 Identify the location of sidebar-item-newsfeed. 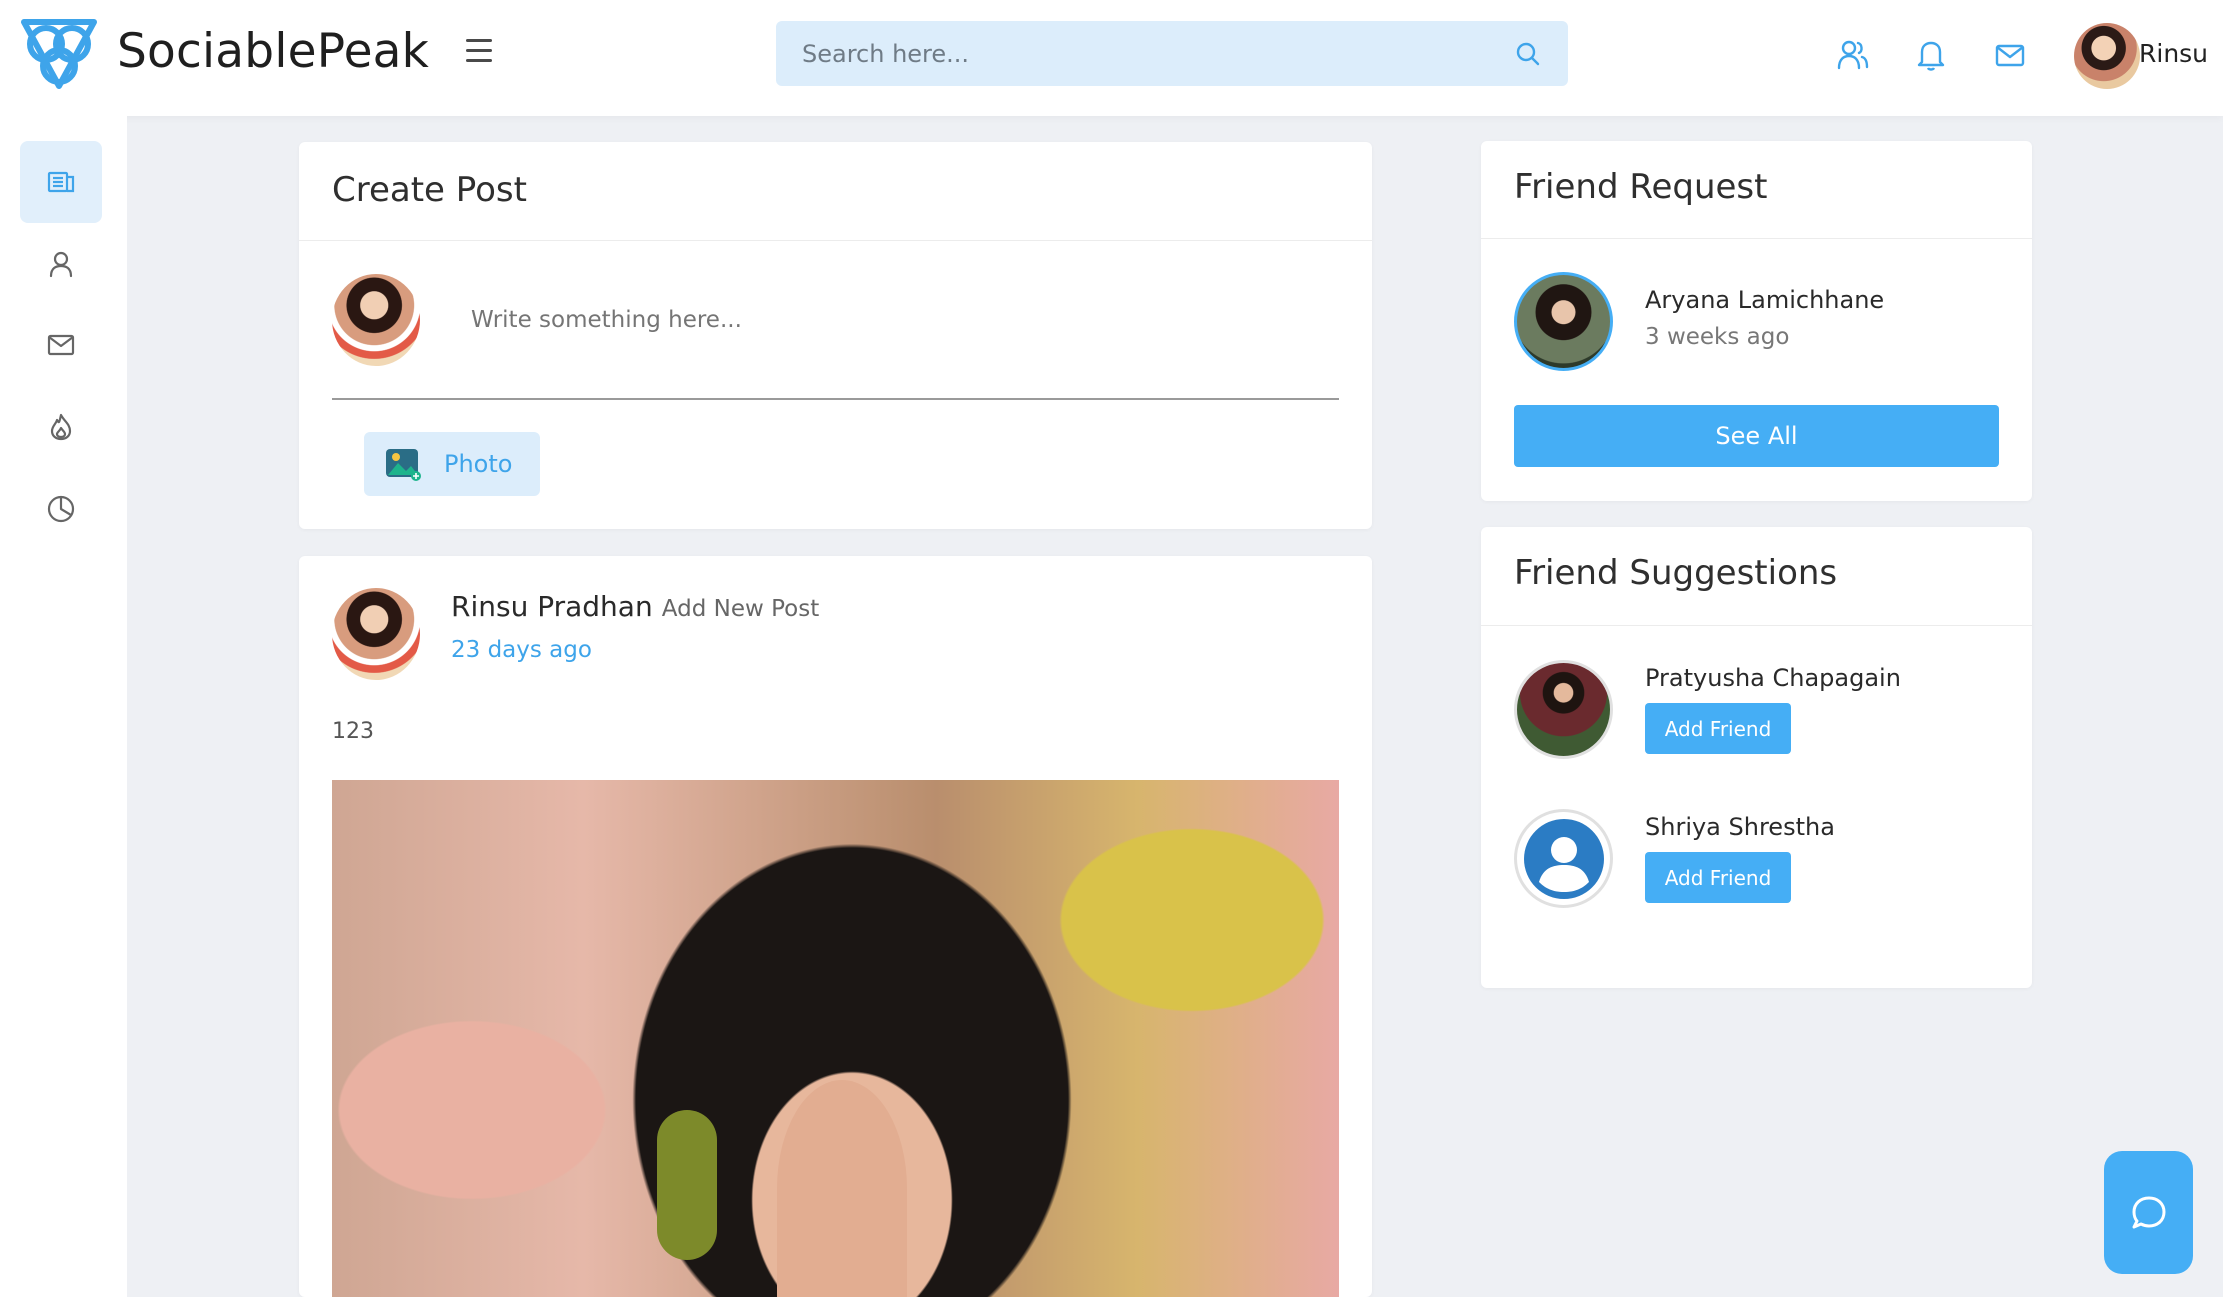
(61, 182).